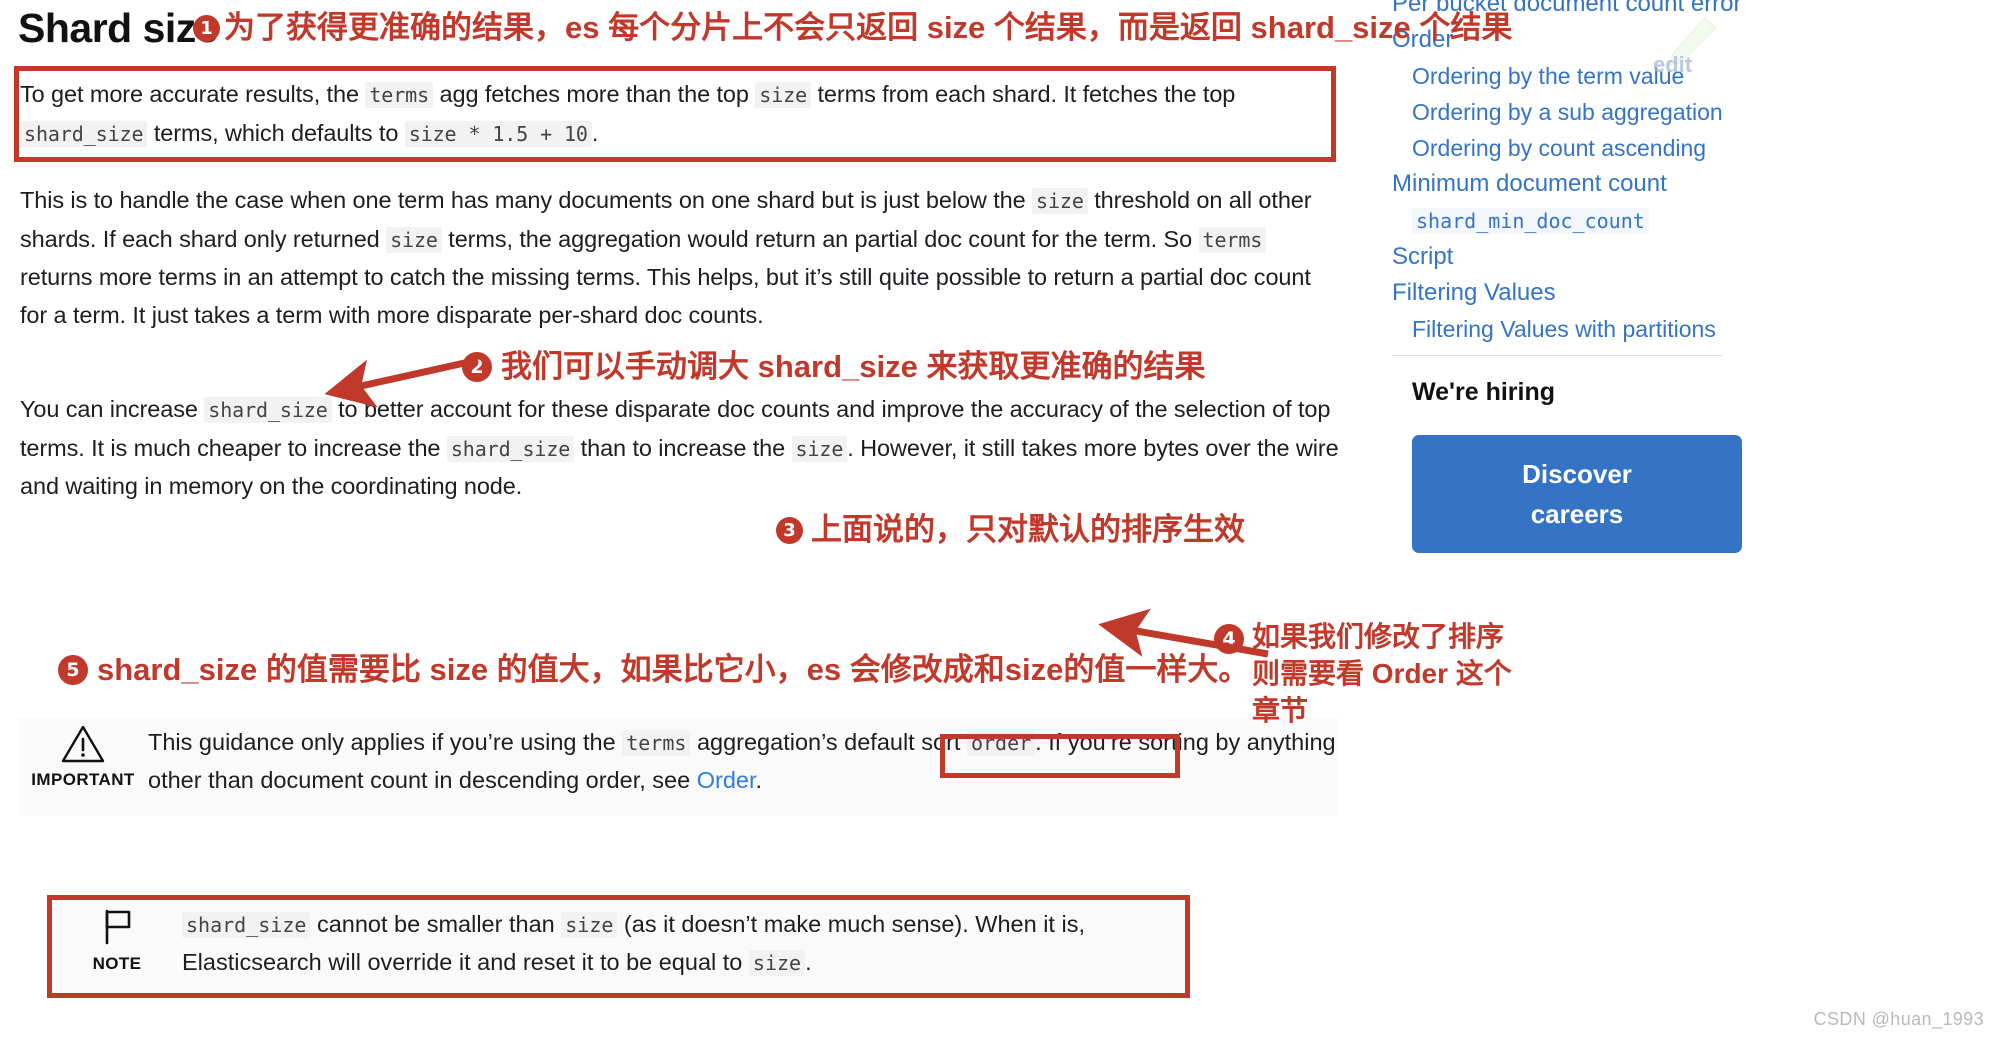 The width and height of the screenshot is (1998, 1044). What do you see at coordinates (1672, 65) in the screenshot?
I see `edit-link: edit` at bounding box center [1672, 65].